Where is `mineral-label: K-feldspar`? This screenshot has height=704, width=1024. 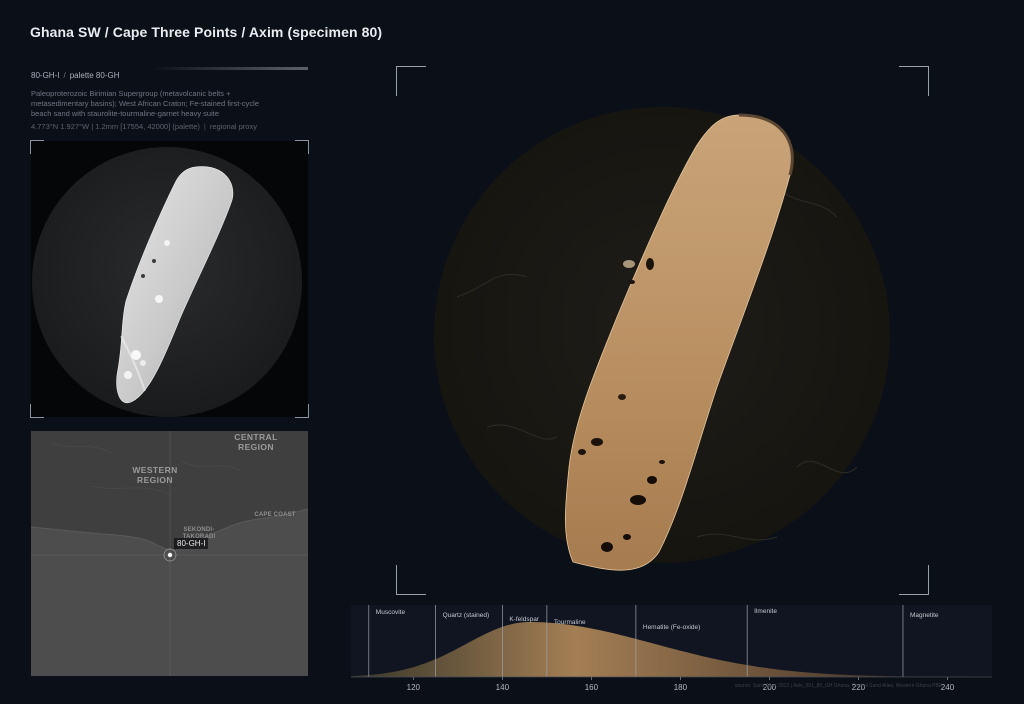
mineral-label: K-feldspar is located at coordinates (524, 619).